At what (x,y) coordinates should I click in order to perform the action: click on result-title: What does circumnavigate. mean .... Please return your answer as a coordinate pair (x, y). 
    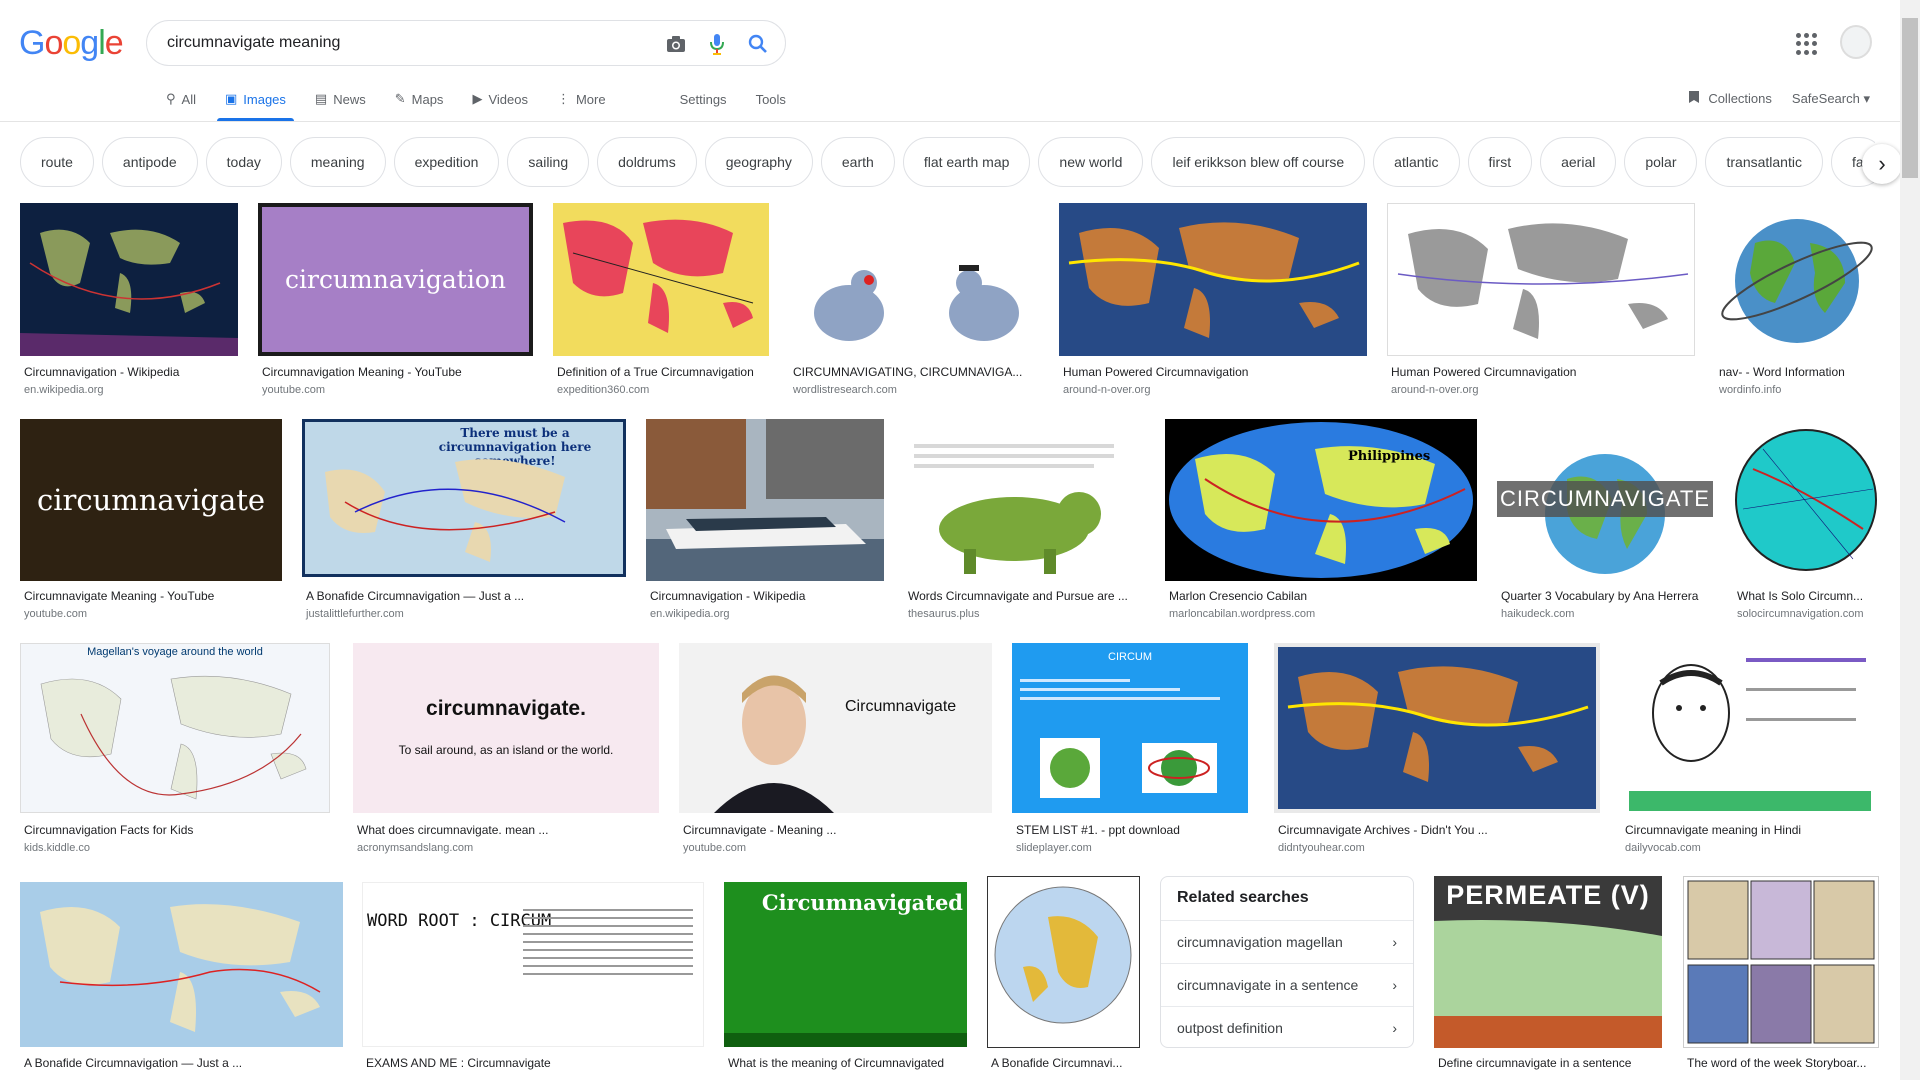
    Looking at the image, I should click on (507, 830).